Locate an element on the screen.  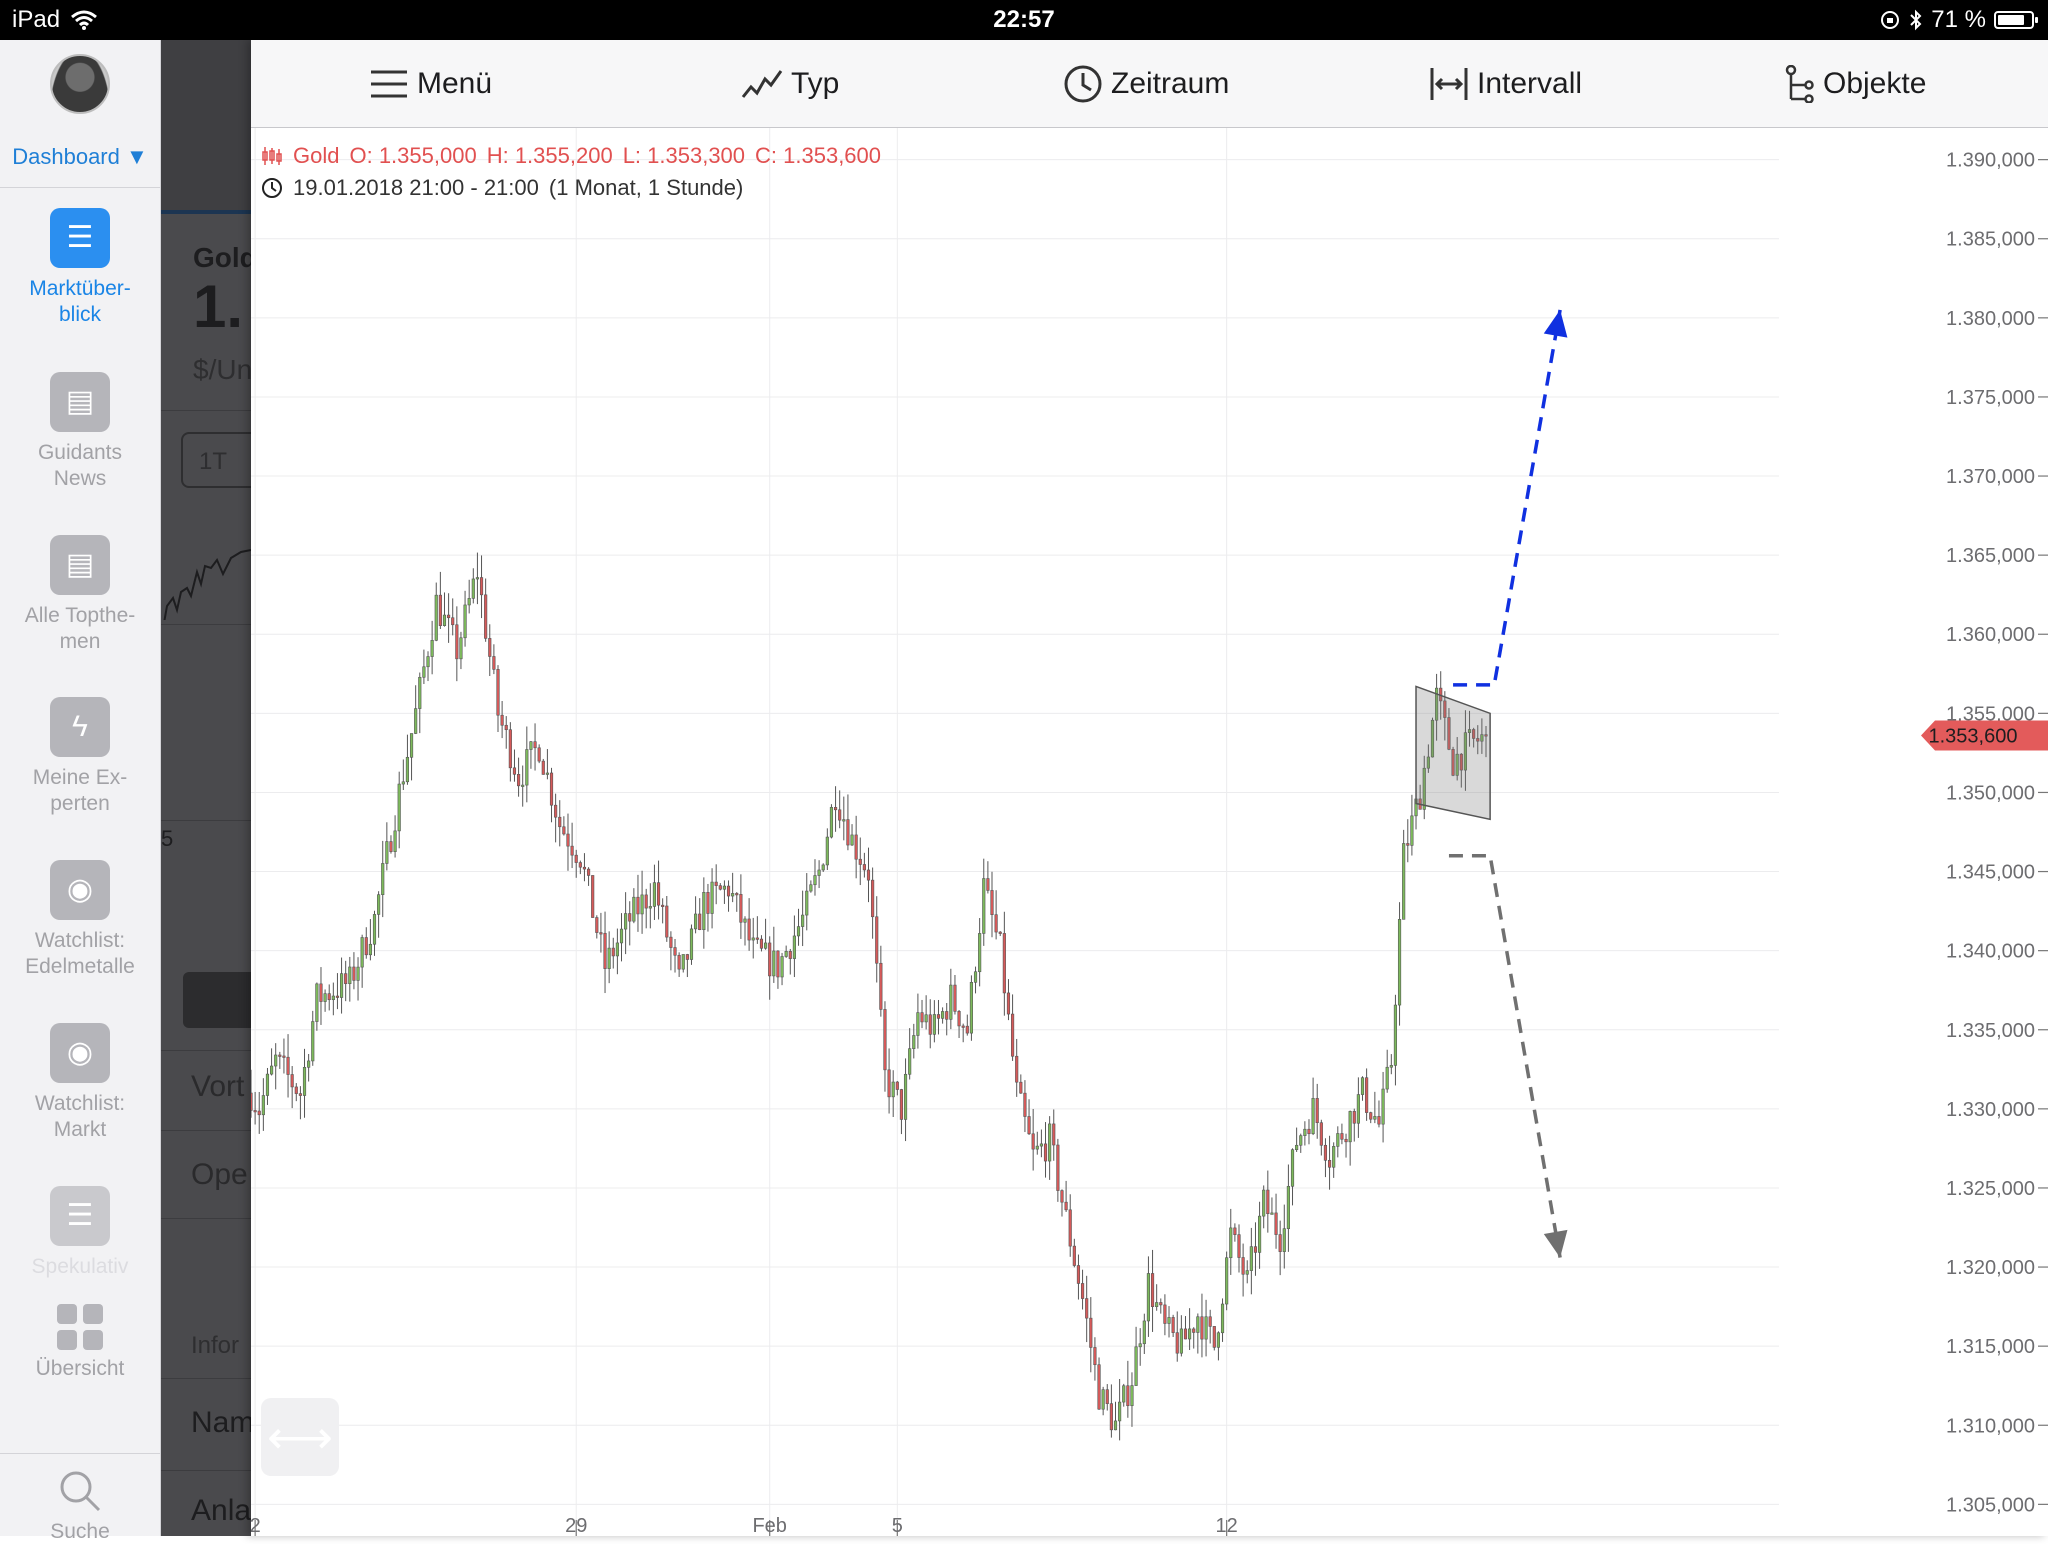
sidebar-item-uebersicht: Übersicht is located at coordinates (80, 1343).